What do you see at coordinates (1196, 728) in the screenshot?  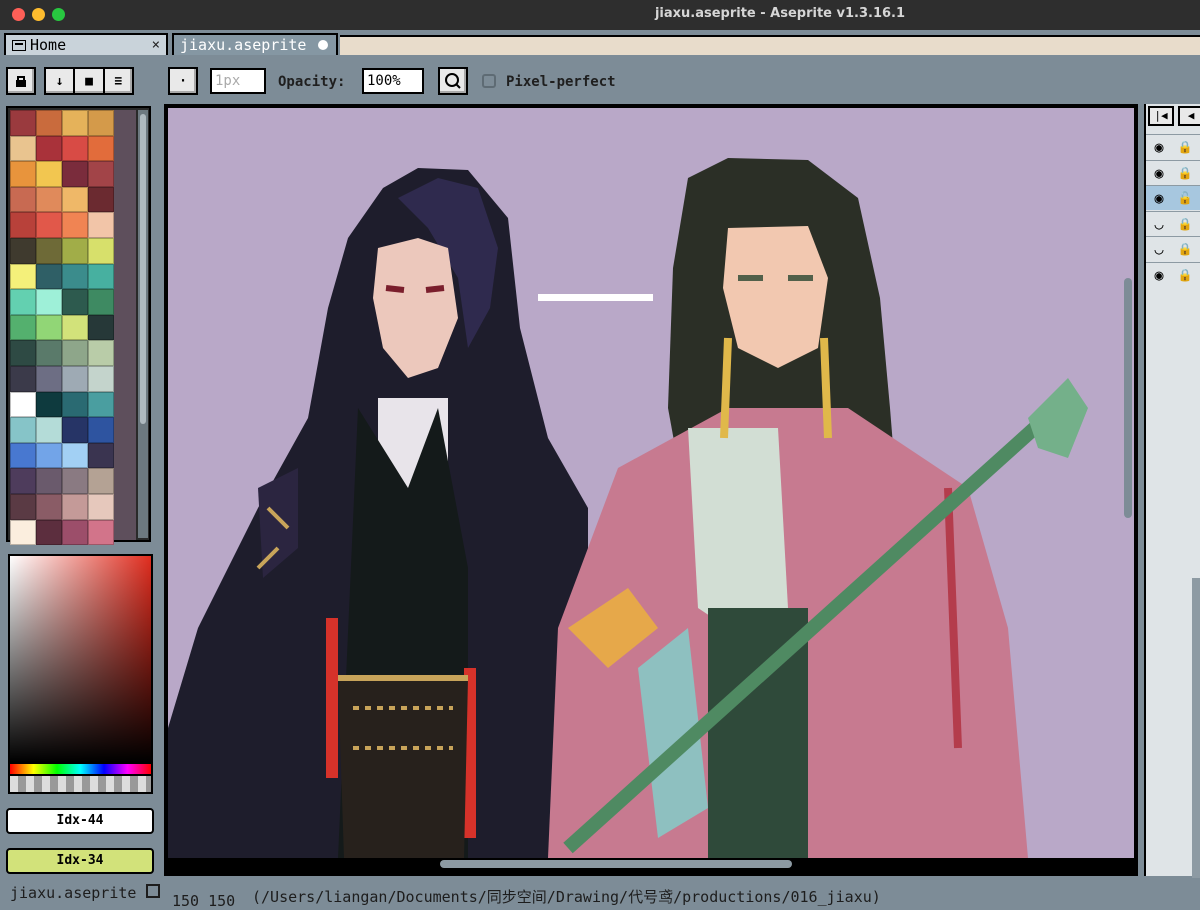 I see `timeline-scrollbar` at bounding box center [1196, 728].